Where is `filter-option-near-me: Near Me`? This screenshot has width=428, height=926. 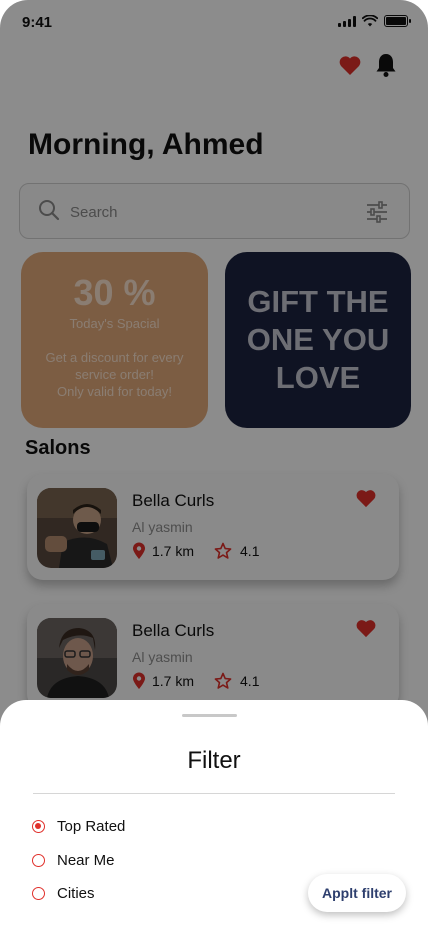
filter-option-near-me: Near Me is located at coordinates (73, 860).